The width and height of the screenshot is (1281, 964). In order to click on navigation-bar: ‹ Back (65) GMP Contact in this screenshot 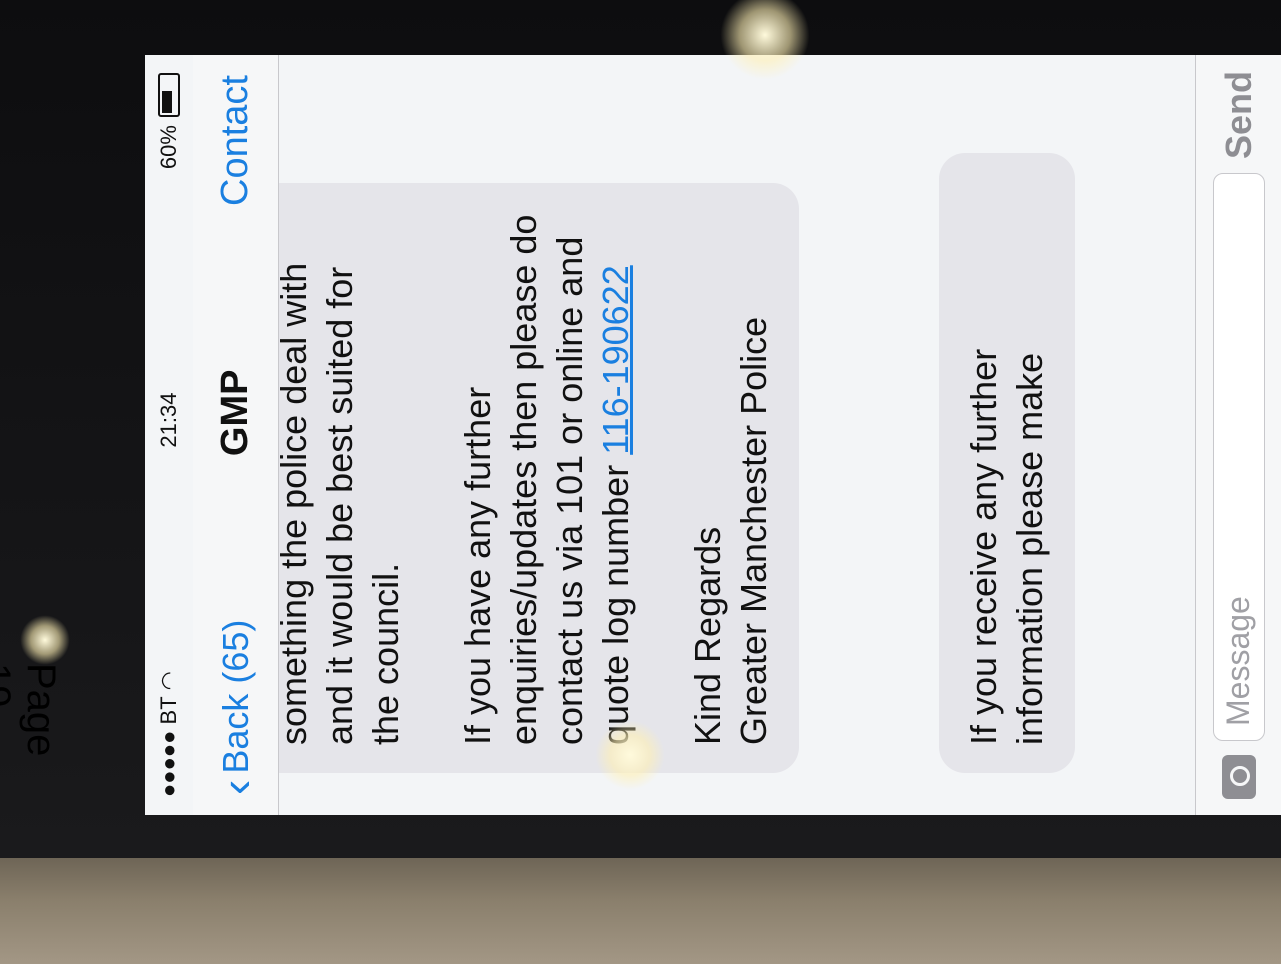, I will do `click(236, 435)`.